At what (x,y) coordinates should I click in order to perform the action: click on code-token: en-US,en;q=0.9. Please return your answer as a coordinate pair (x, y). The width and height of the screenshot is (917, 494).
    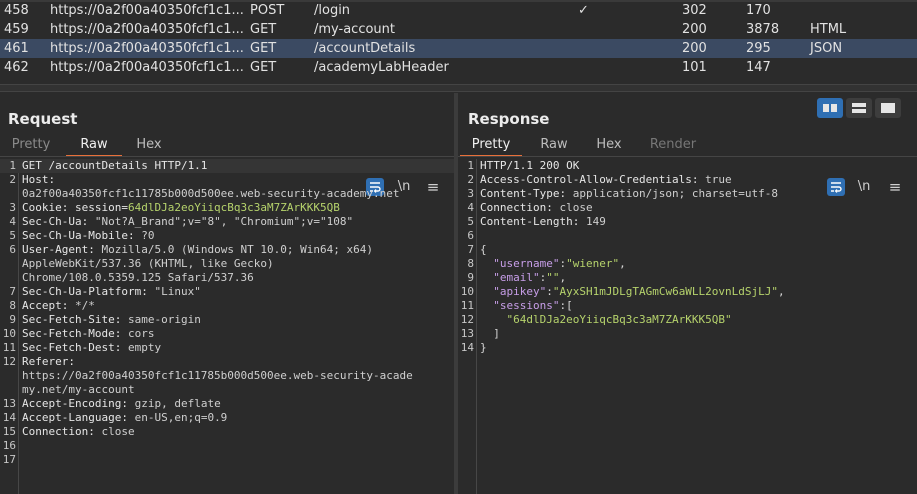
    Looking at the image, I should click on (181, 417).